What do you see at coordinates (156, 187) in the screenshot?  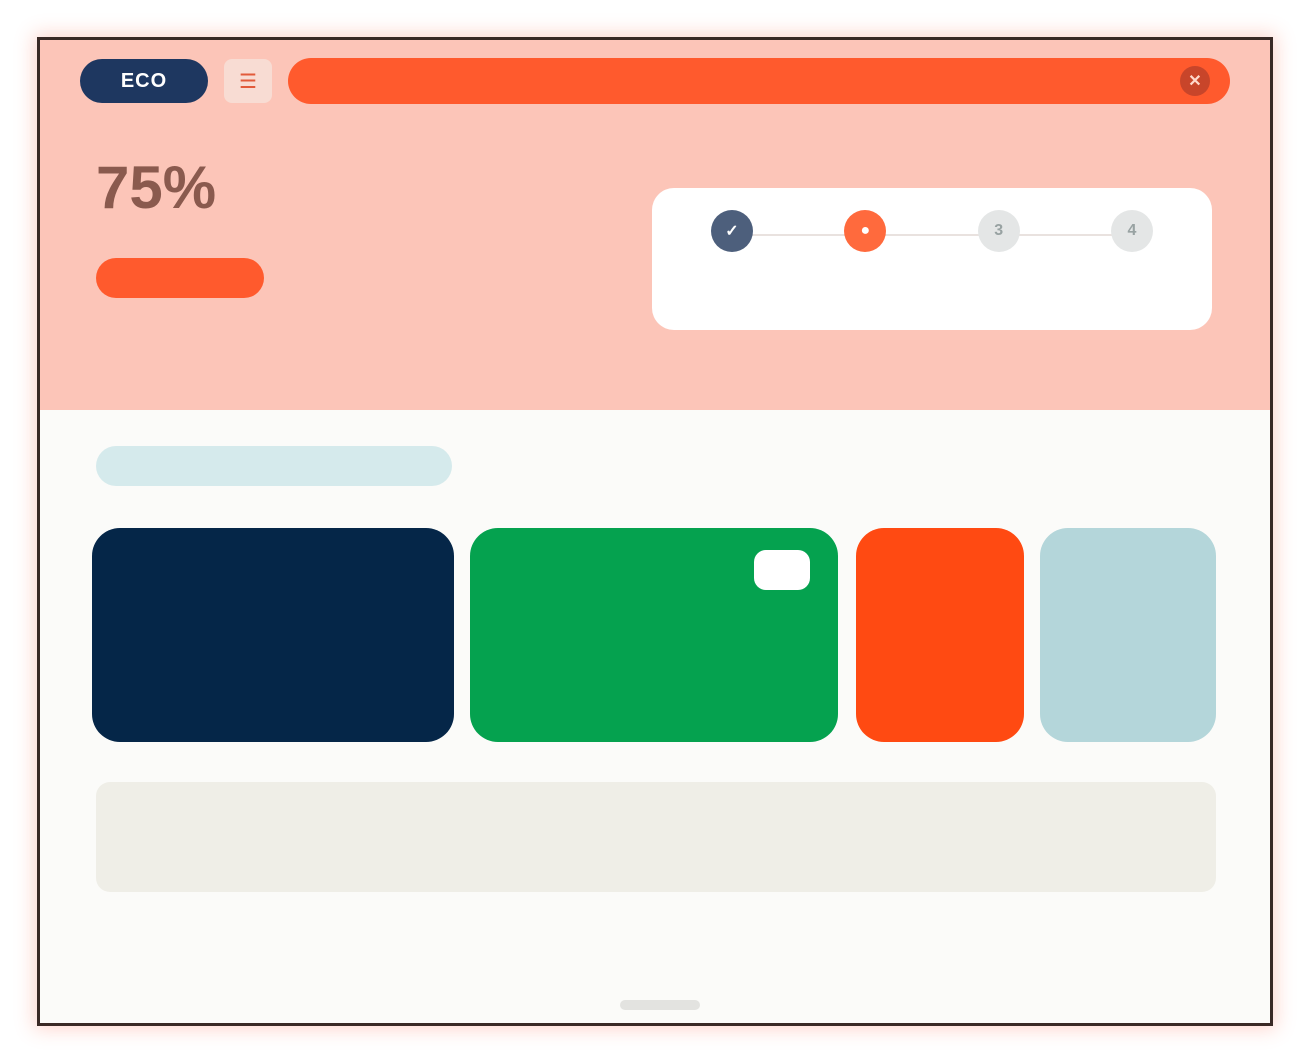 I see `hero-percent: 75%` at bounding box center [156, 187].